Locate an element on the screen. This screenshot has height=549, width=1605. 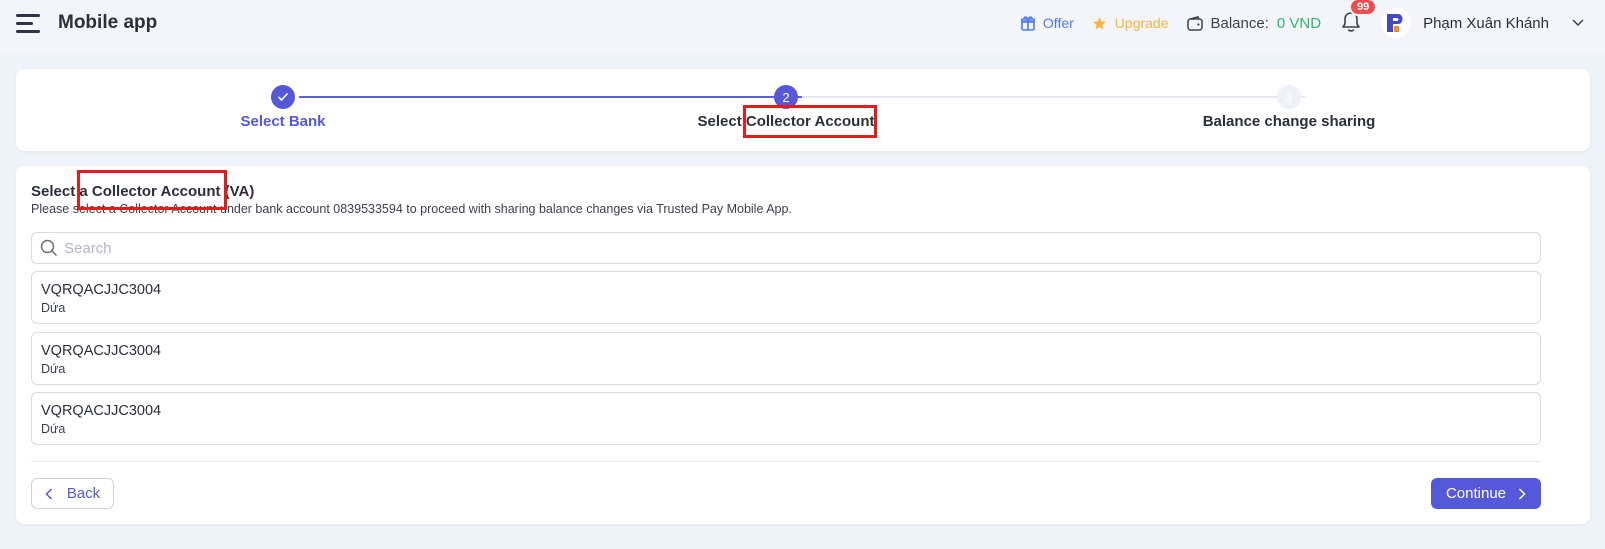
step-connector-pending is located at coordinates (1053, 97).